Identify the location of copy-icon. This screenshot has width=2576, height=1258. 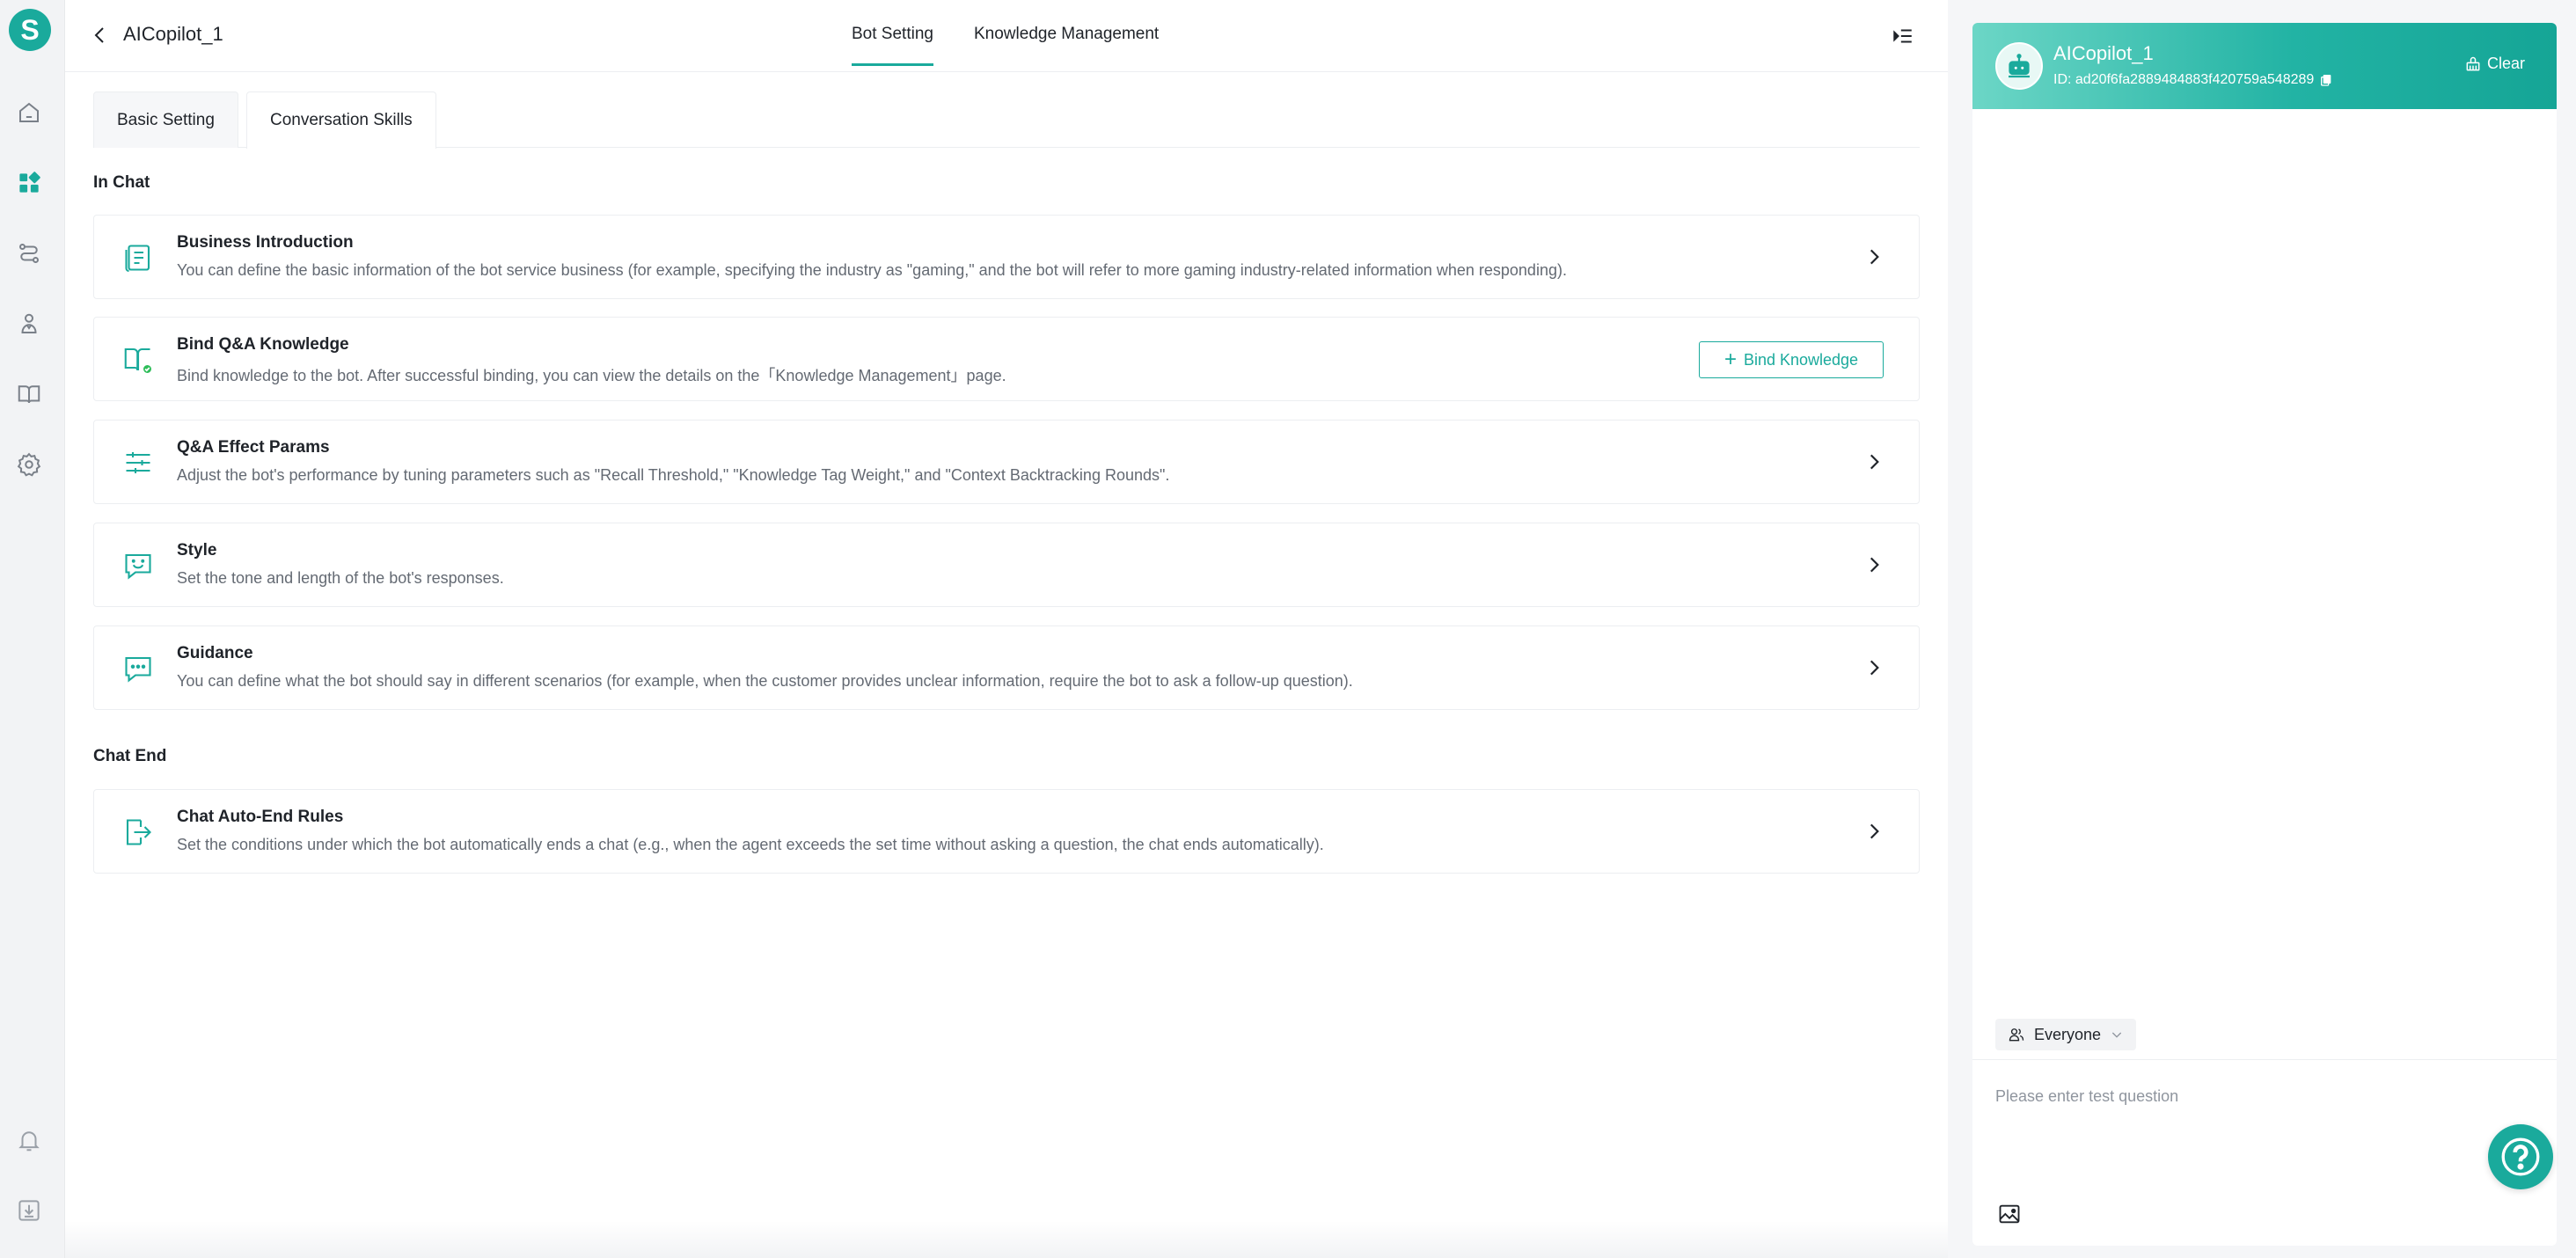
(2326, 80).